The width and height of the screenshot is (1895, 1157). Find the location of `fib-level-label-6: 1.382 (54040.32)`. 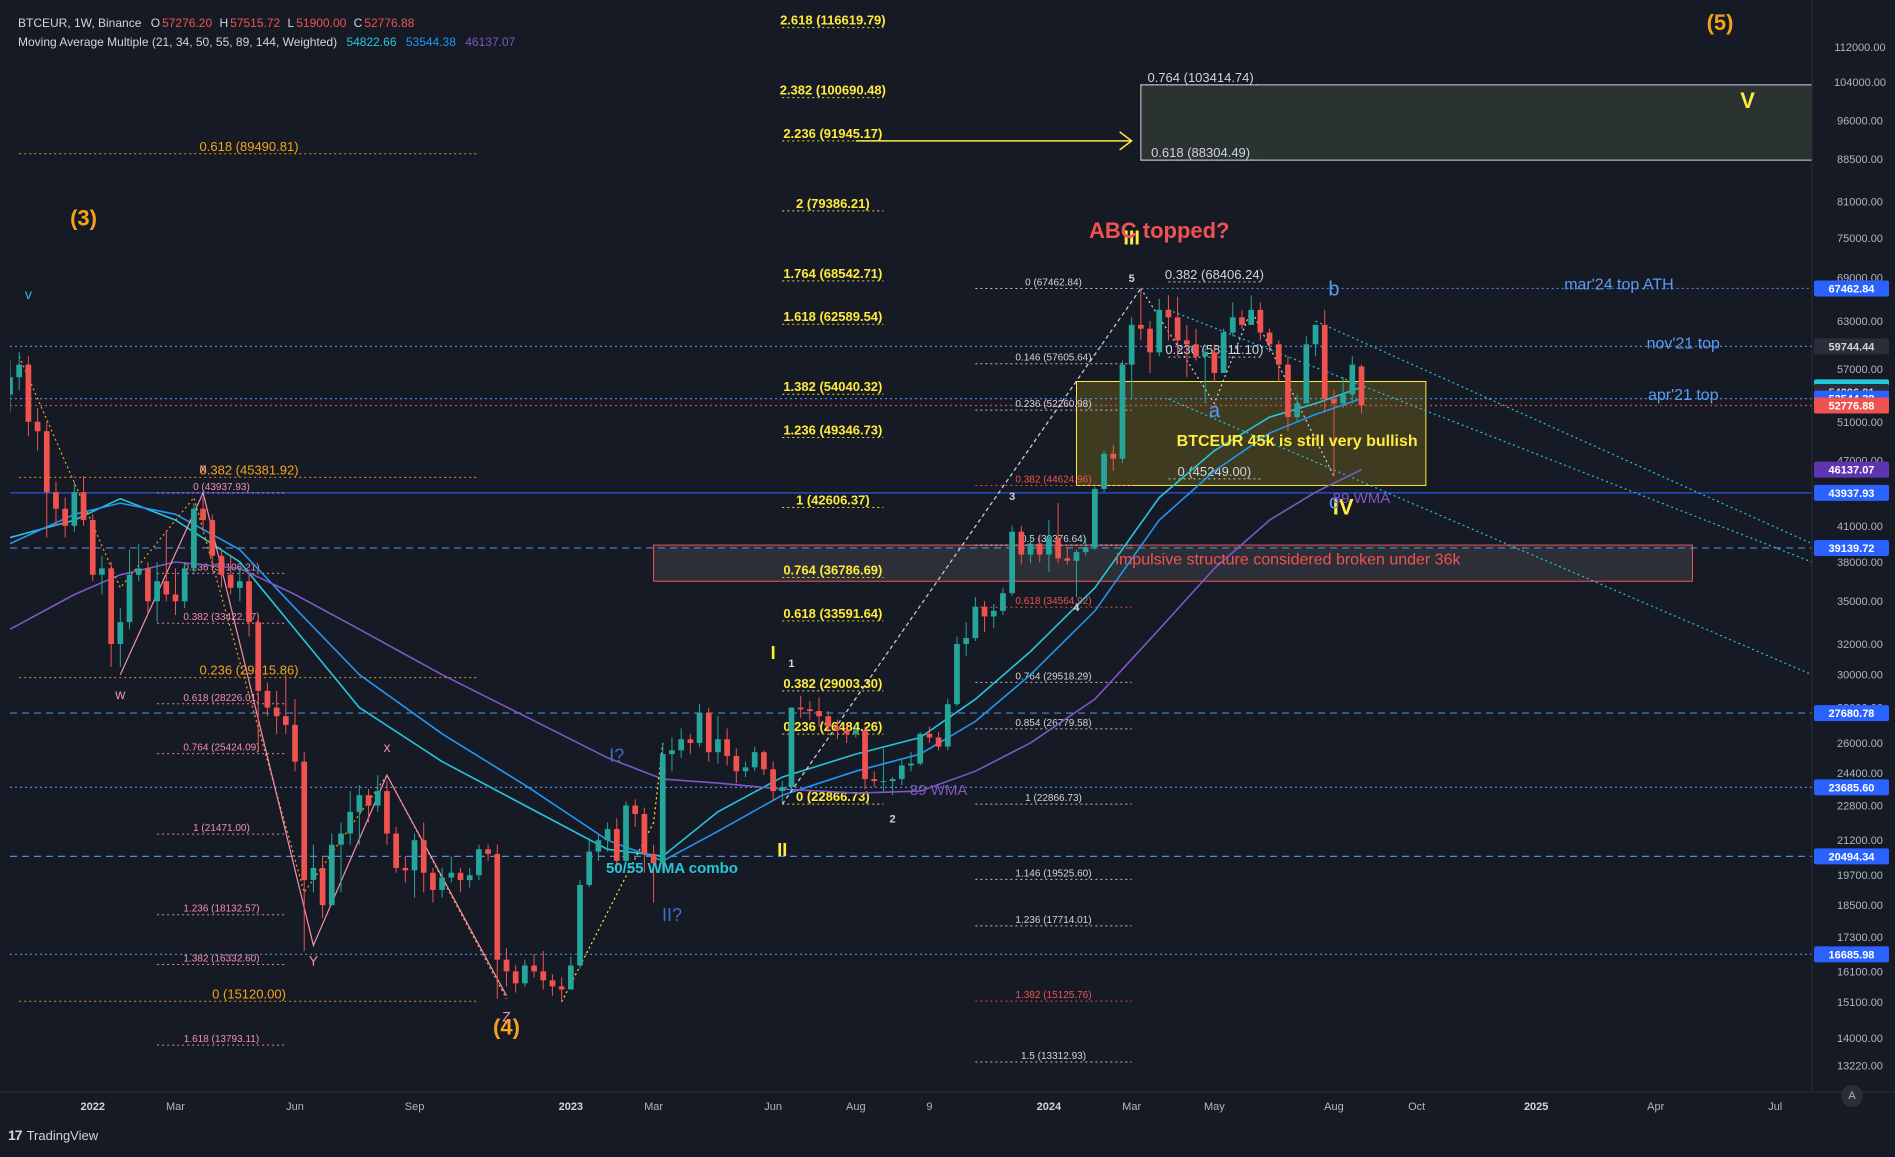

fib-level-label-6: 1.382 (54040.32) is located at coordinates (832, 386).